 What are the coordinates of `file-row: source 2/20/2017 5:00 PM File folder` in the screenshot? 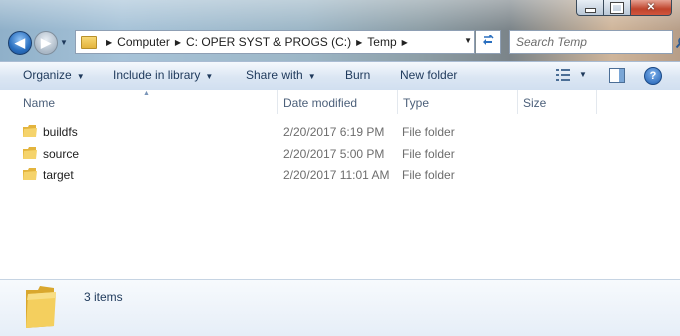 It's located at (311, 153).